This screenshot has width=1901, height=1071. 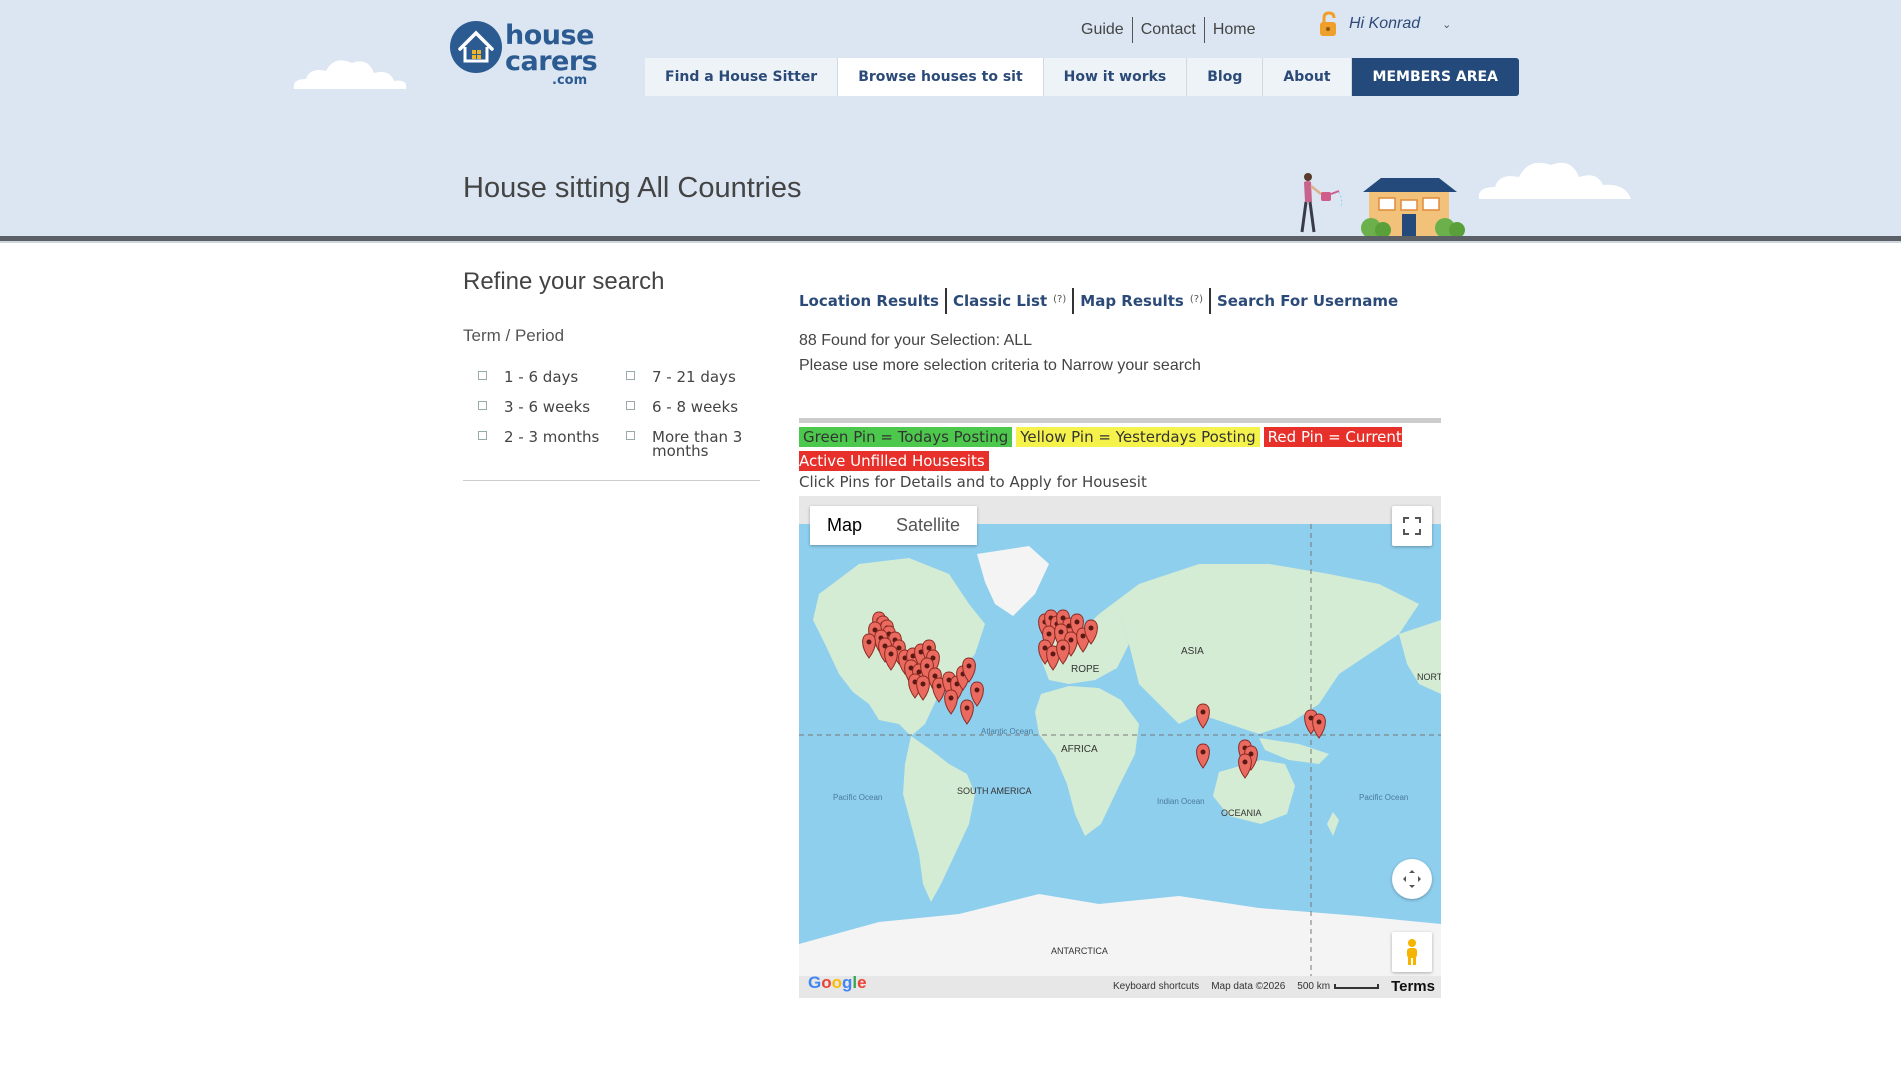 I want to click on nav-how-it-works: How it works, so click(x=1115, y=77).